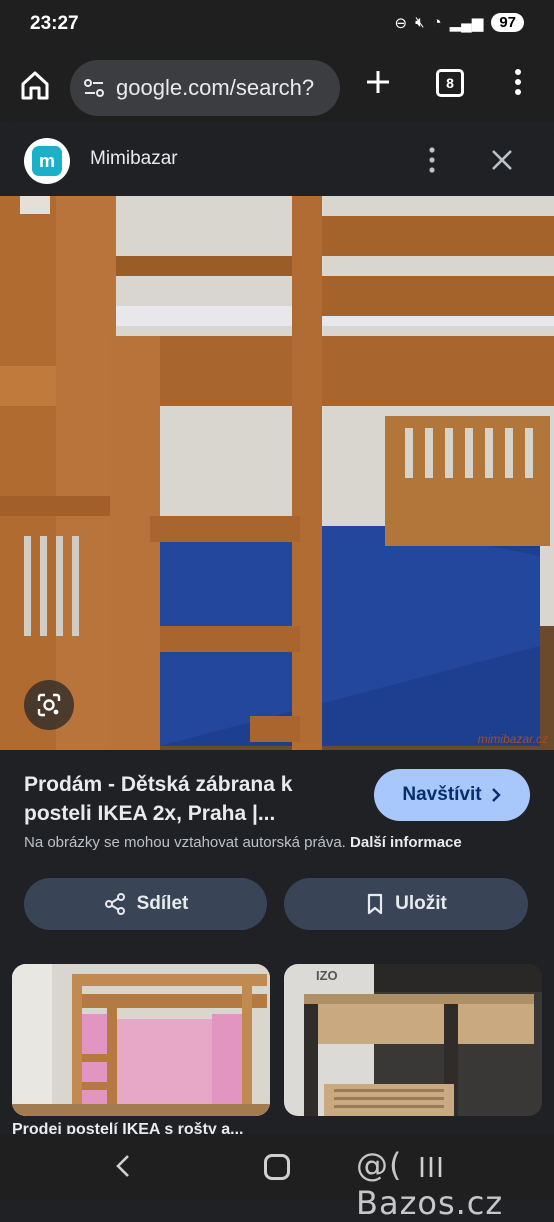 This screenshot has width=554, height=1222. What do you see at coordinates (277, 1167) in the screenshot?
I see `home-nav-button` at bounding box center [277, 1167].